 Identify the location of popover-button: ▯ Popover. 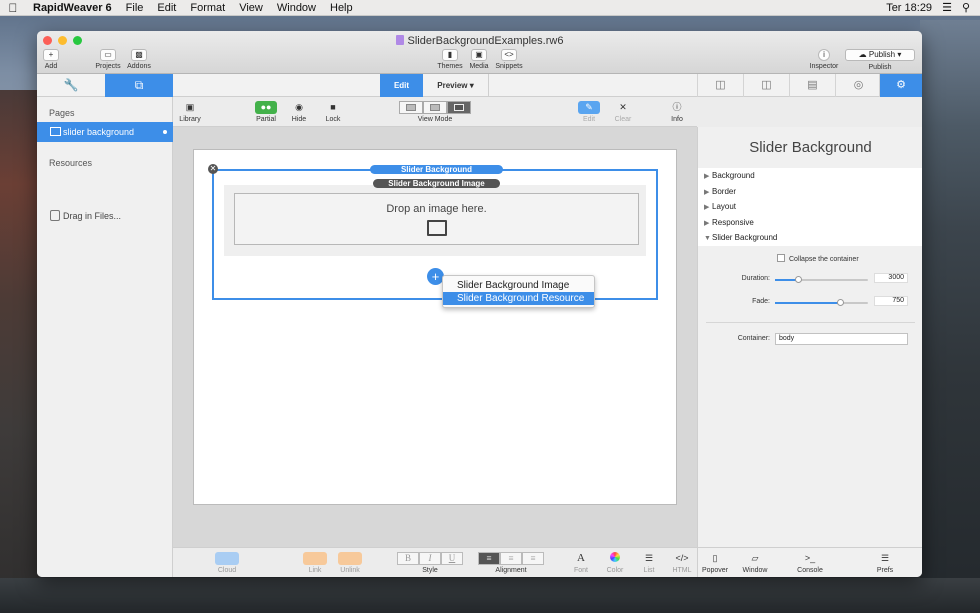
(715, 563).